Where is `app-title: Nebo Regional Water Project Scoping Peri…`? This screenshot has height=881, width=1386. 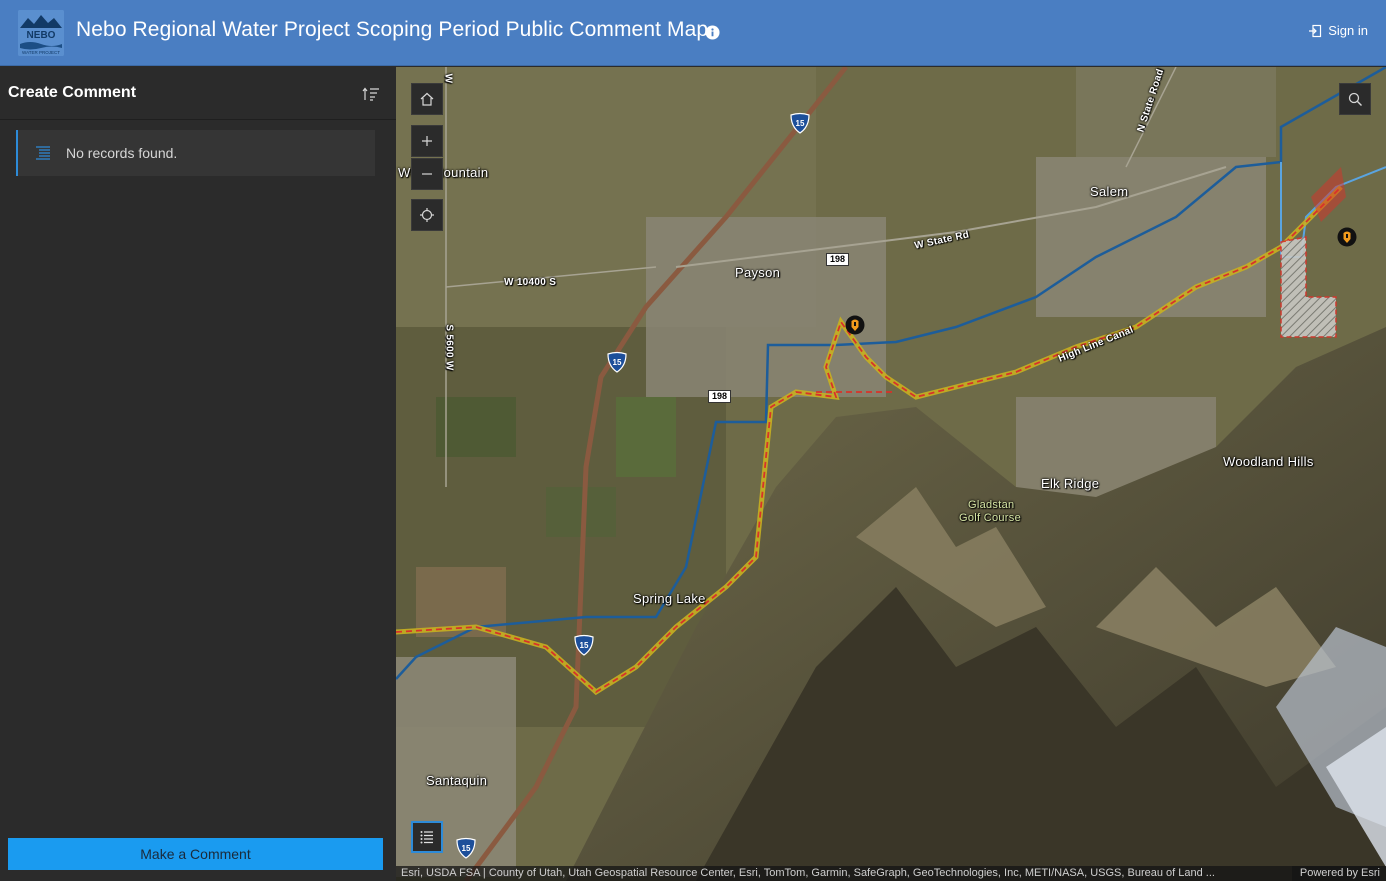
app-title: Nebo Regional Water Project Scoping Peri… is located at coordinates (392, 29).